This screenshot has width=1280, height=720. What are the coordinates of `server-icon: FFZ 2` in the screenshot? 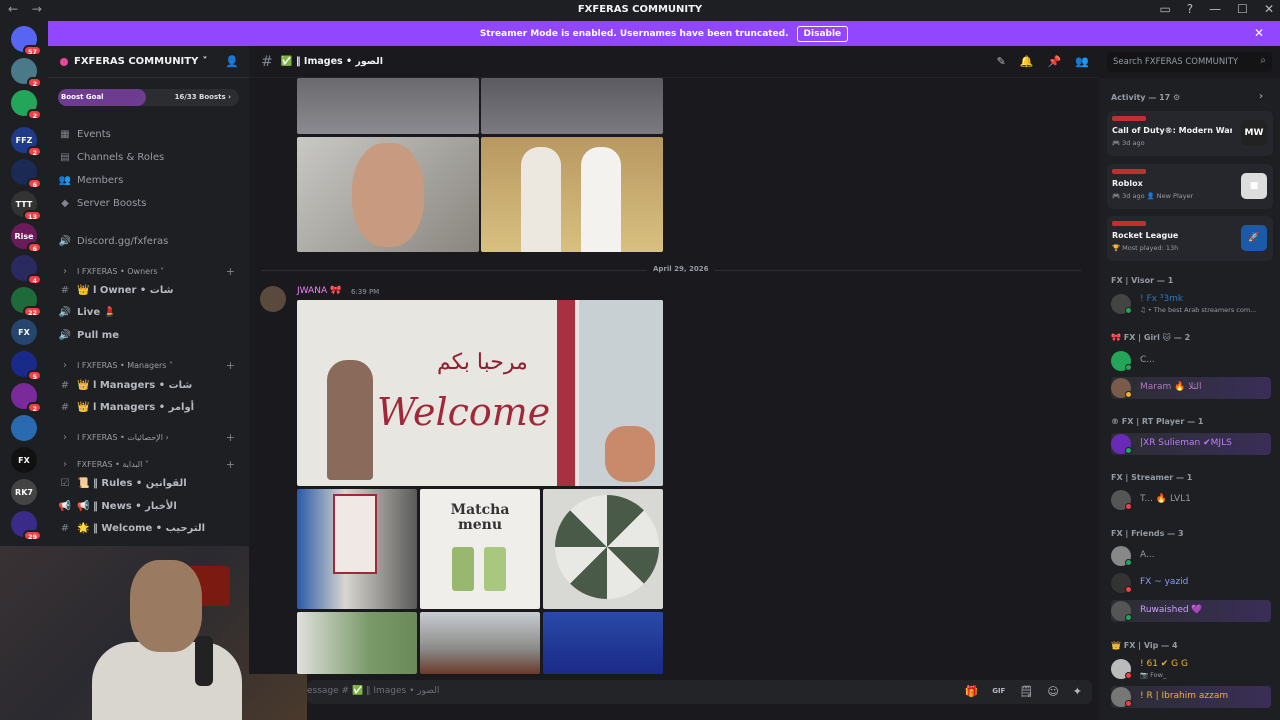 It's located at (26, 142).